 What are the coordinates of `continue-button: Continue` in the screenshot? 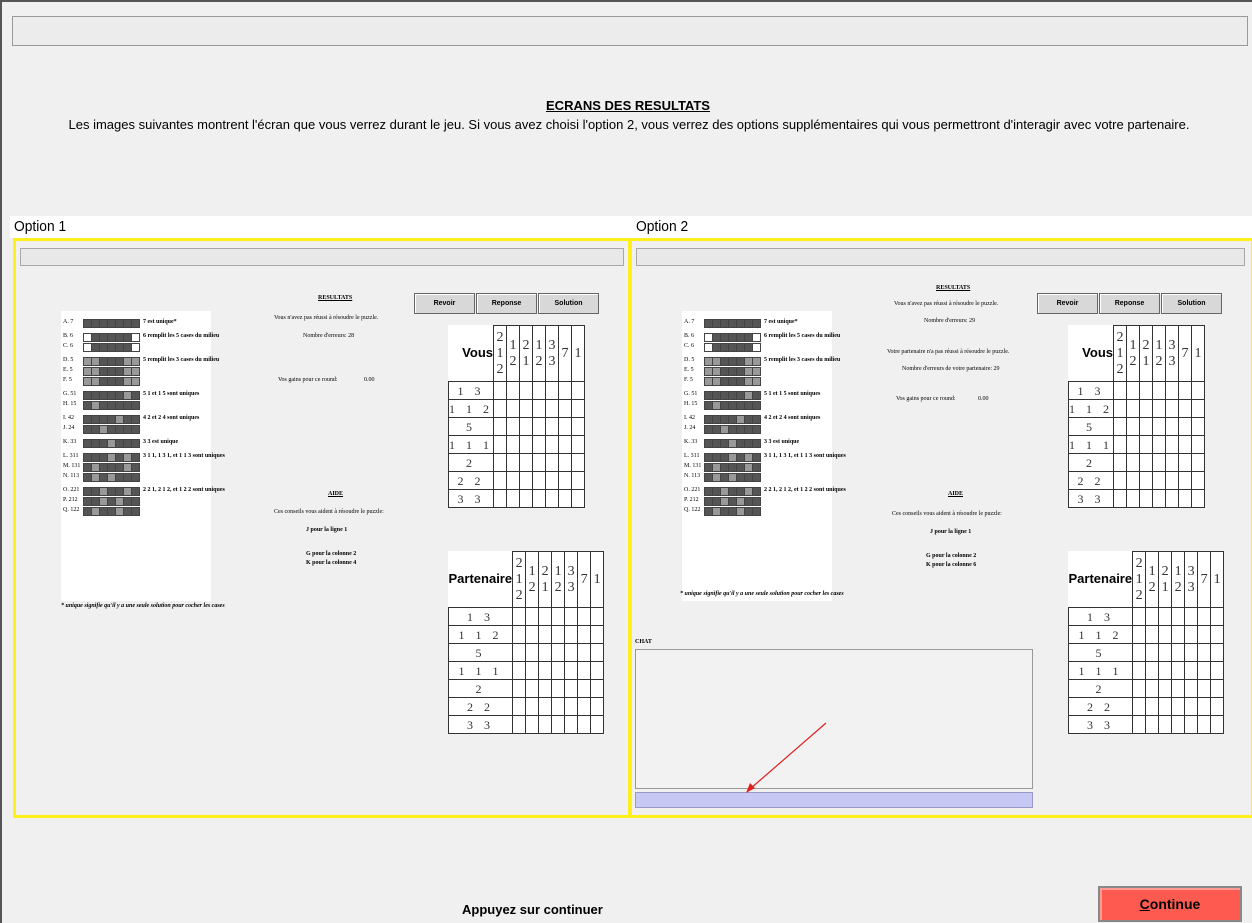 It's located at (1170, 904).